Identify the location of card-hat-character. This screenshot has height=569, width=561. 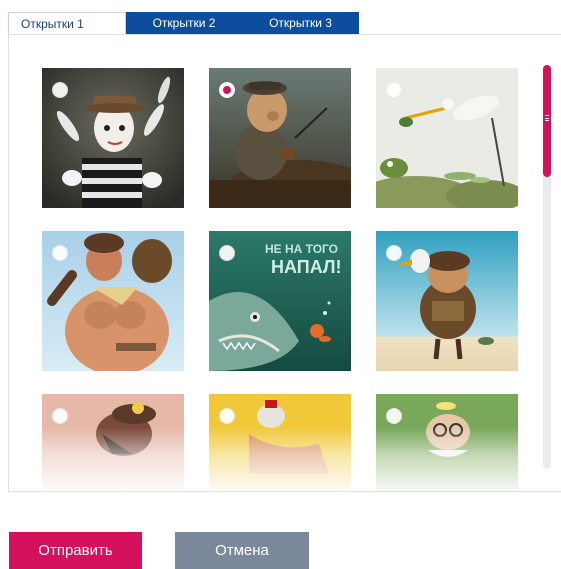
(113, 442).